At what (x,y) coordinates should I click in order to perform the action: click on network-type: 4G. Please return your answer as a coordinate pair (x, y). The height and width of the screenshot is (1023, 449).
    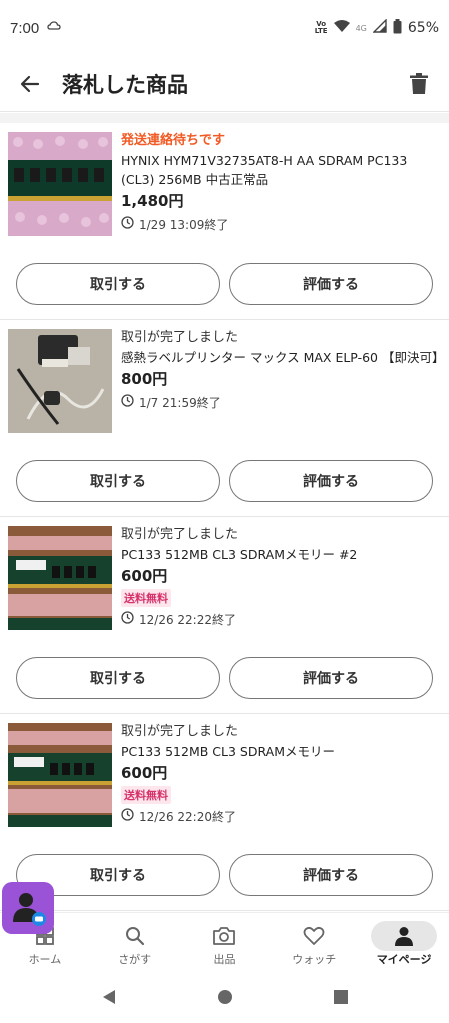
    Looking at the image, I should click on (361, 28).